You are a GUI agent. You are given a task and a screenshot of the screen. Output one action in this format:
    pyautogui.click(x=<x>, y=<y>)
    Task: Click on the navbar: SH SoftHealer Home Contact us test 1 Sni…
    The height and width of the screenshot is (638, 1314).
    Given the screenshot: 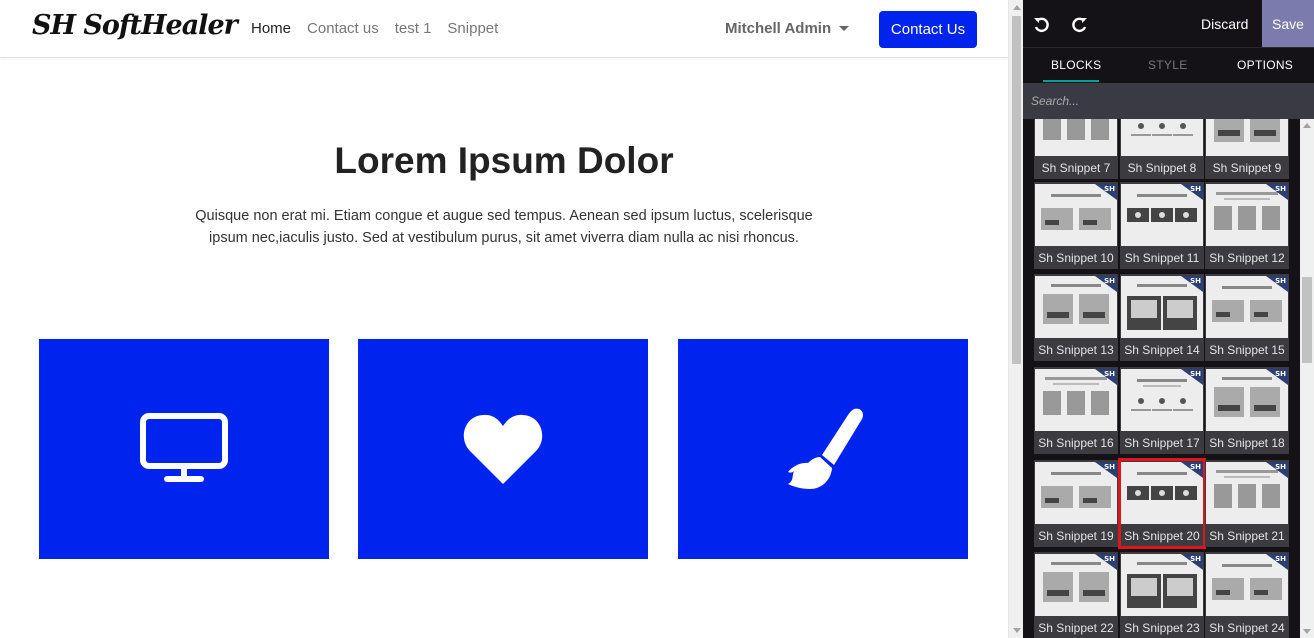 What is the action you would take?
    pyautogui.click(x=504, y=29)
    